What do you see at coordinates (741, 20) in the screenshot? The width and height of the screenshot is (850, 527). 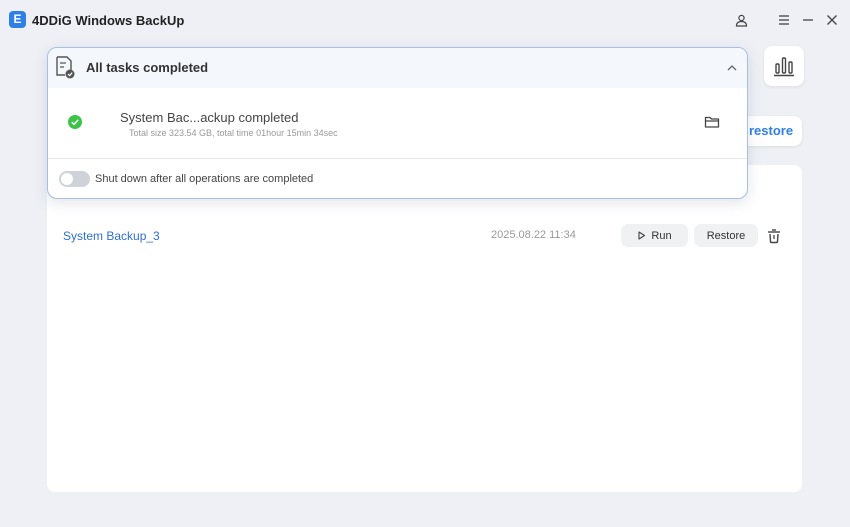 I see `user-icon` at bounding box center [741, 20].